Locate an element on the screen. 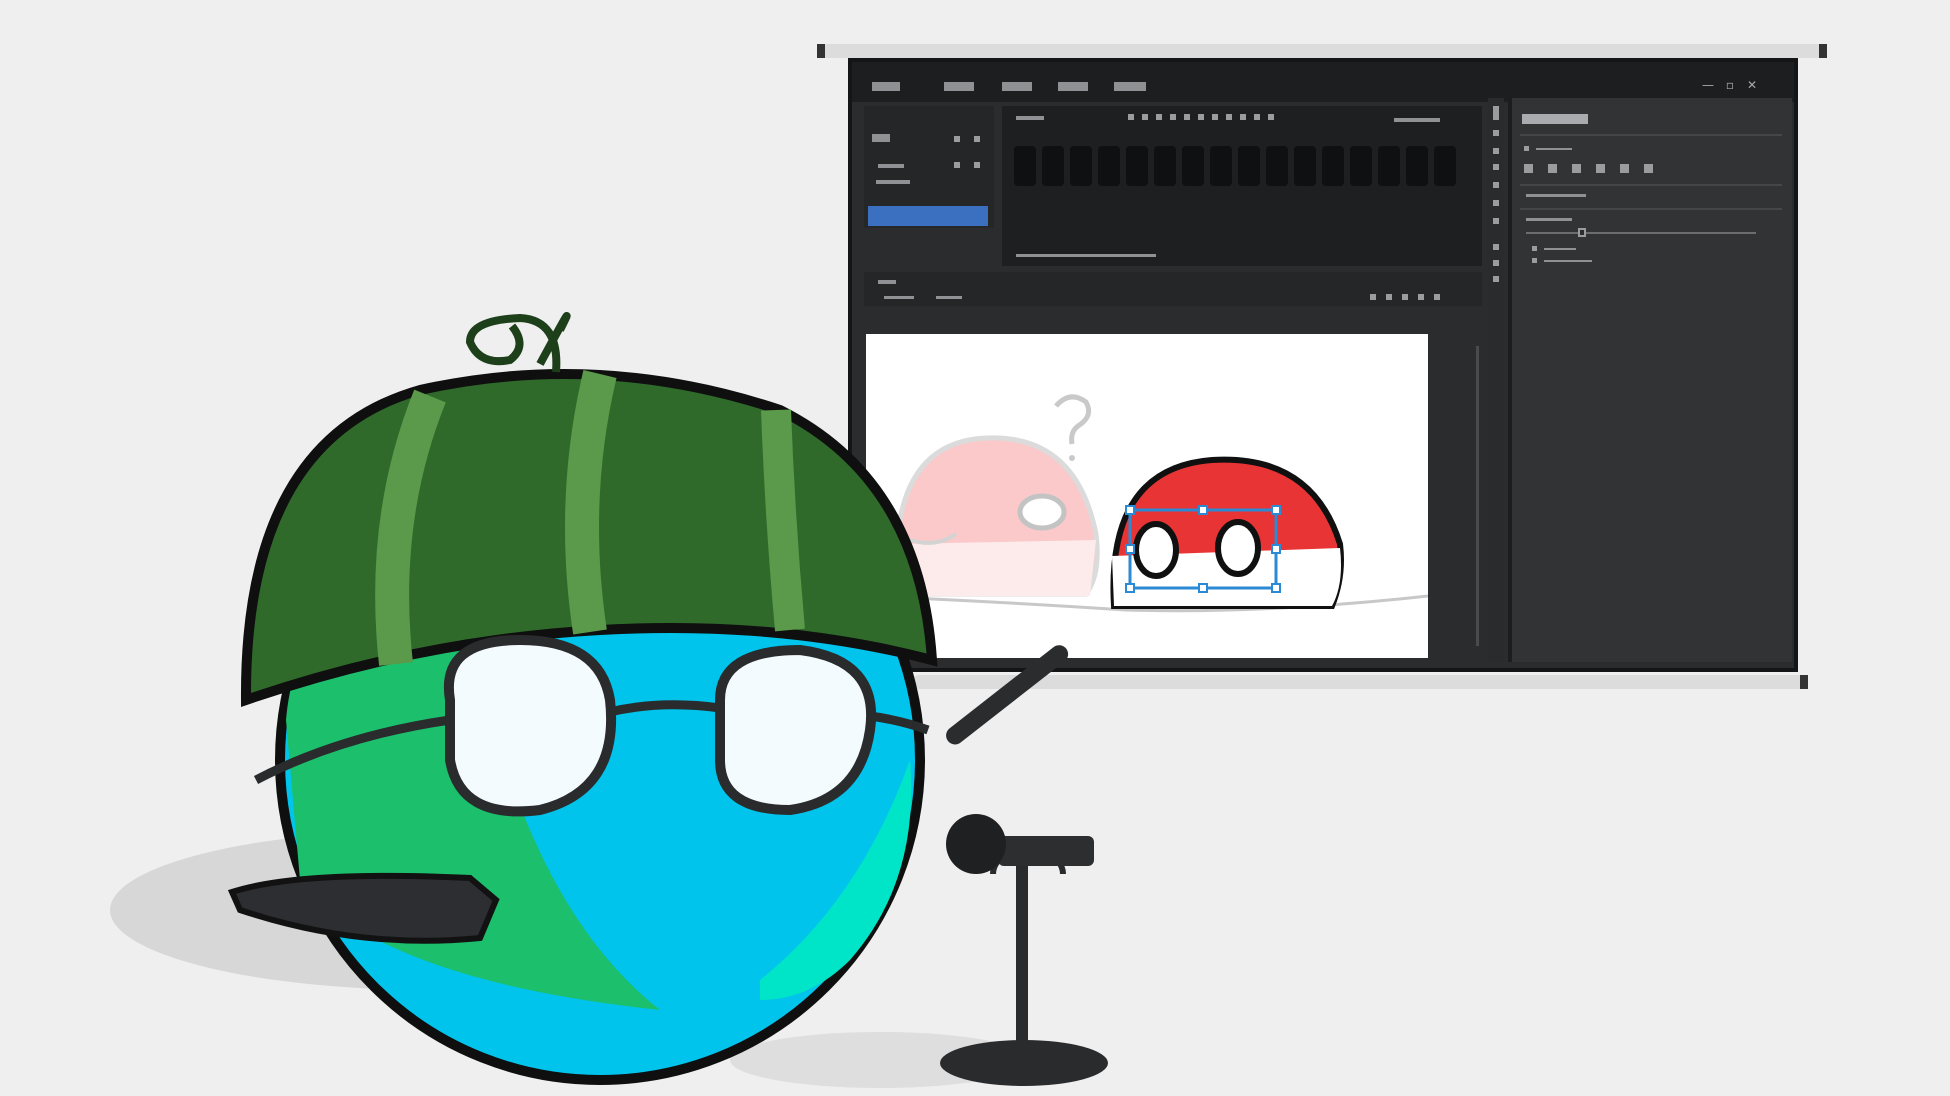 The image size is (1950, 1096). microphone-icon is located at coordinates (1046, 851).